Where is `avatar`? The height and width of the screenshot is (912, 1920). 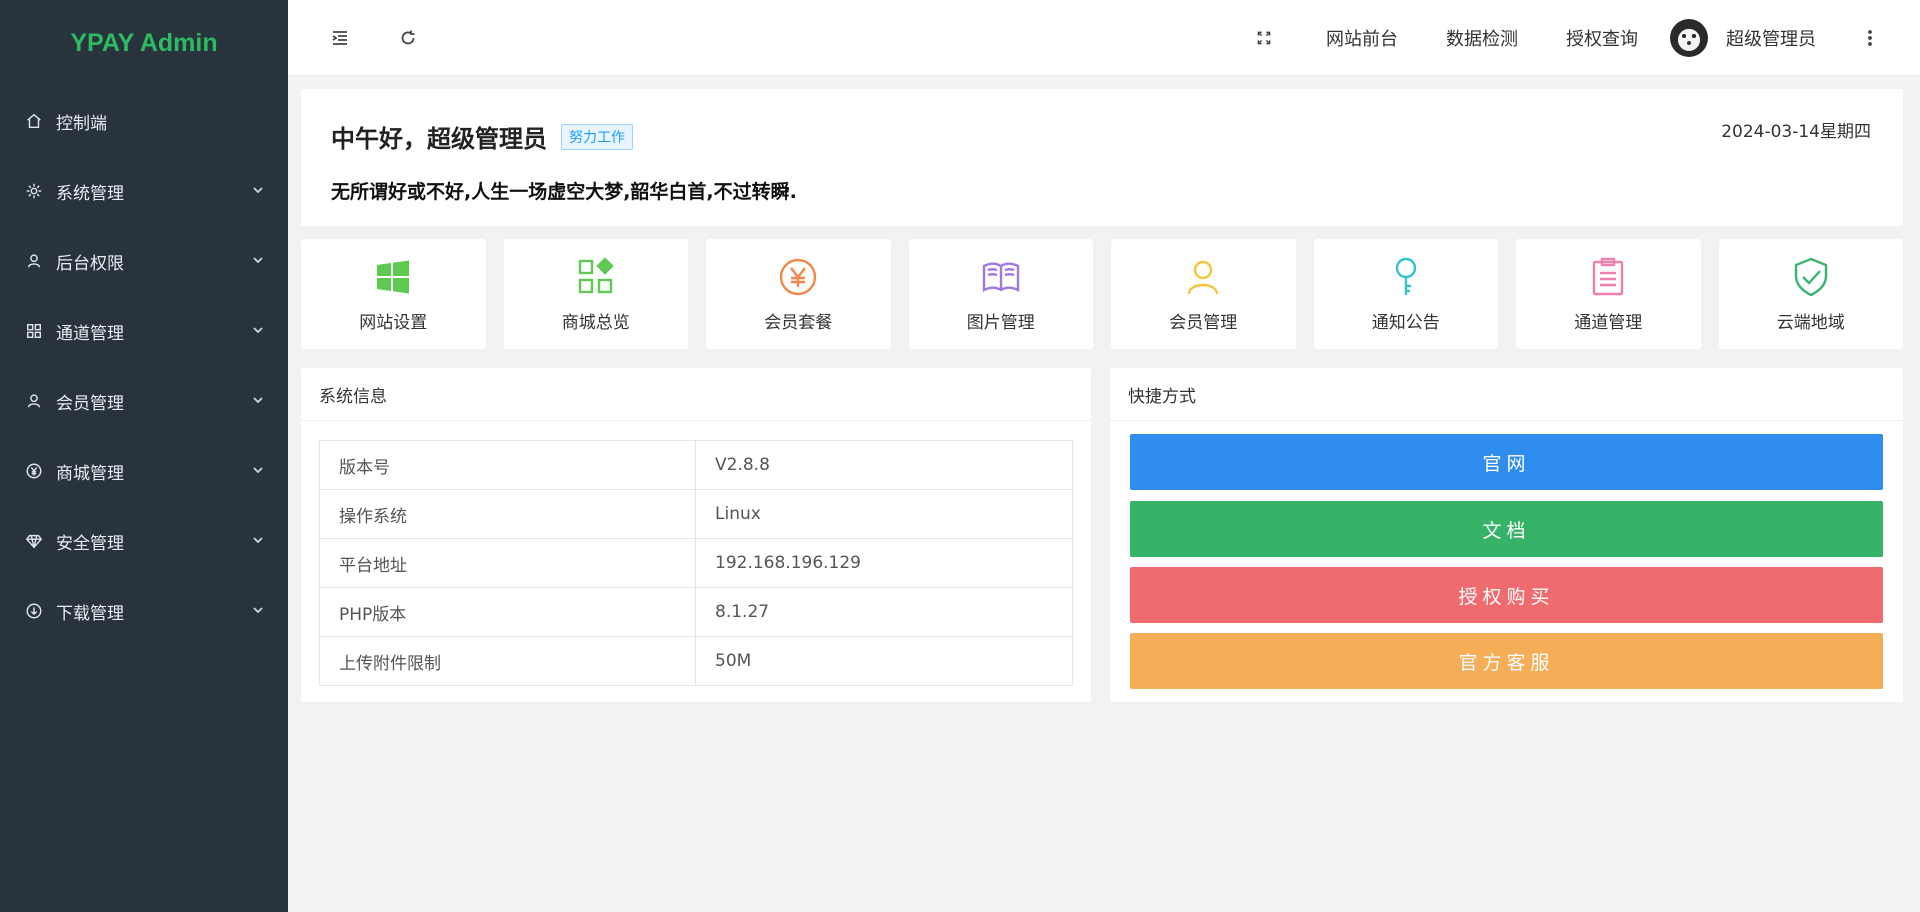
avatar is located at coordinates (1689, 37).